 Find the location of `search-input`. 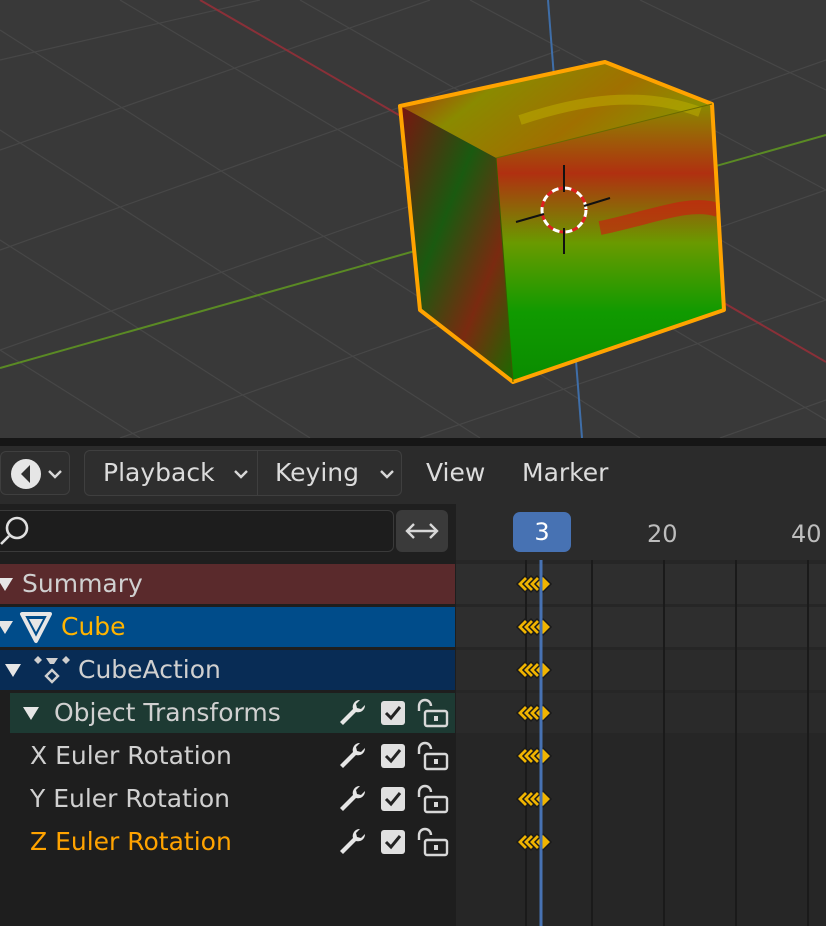

search-input is located at coordinates (197, 531).